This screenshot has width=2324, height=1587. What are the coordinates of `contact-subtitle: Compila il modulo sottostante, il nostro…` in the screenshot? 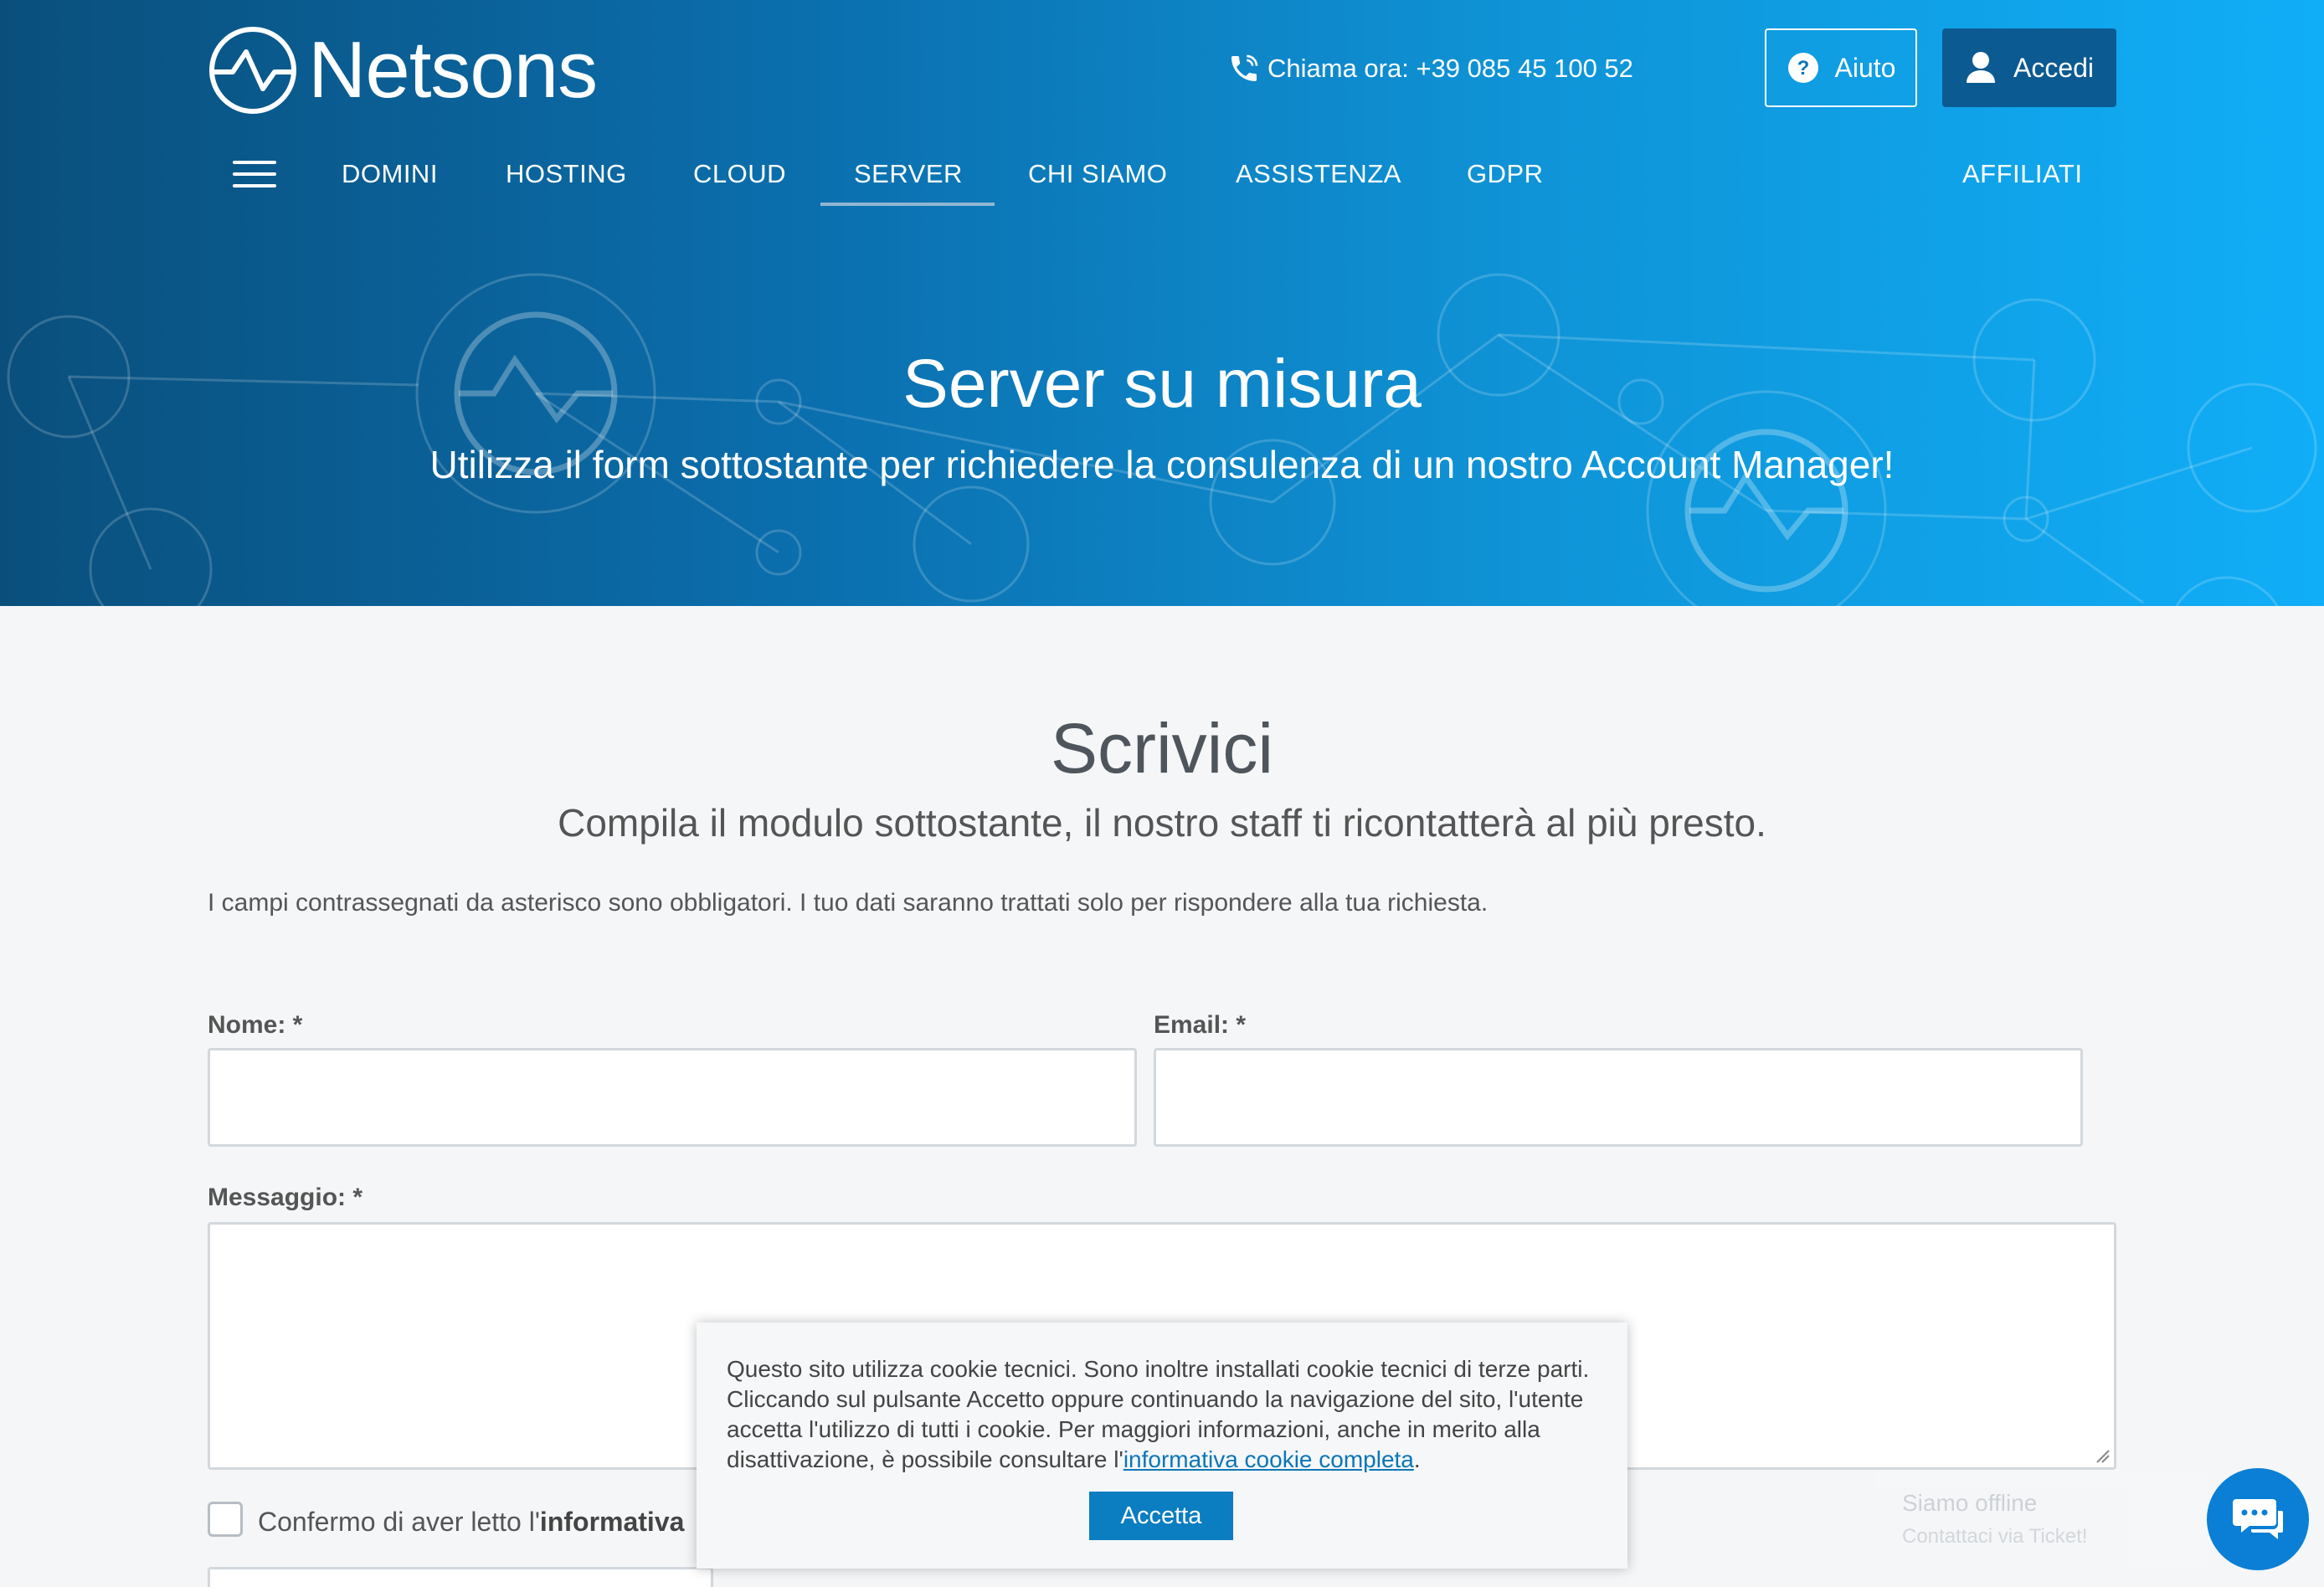 It's located at (1162, 823).